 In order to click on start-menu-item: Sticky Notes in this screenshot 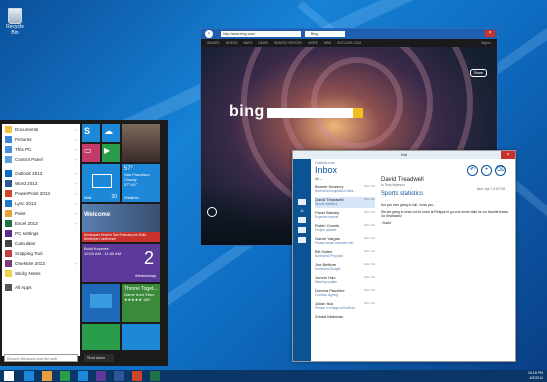, I will do `click(41, 273)`.